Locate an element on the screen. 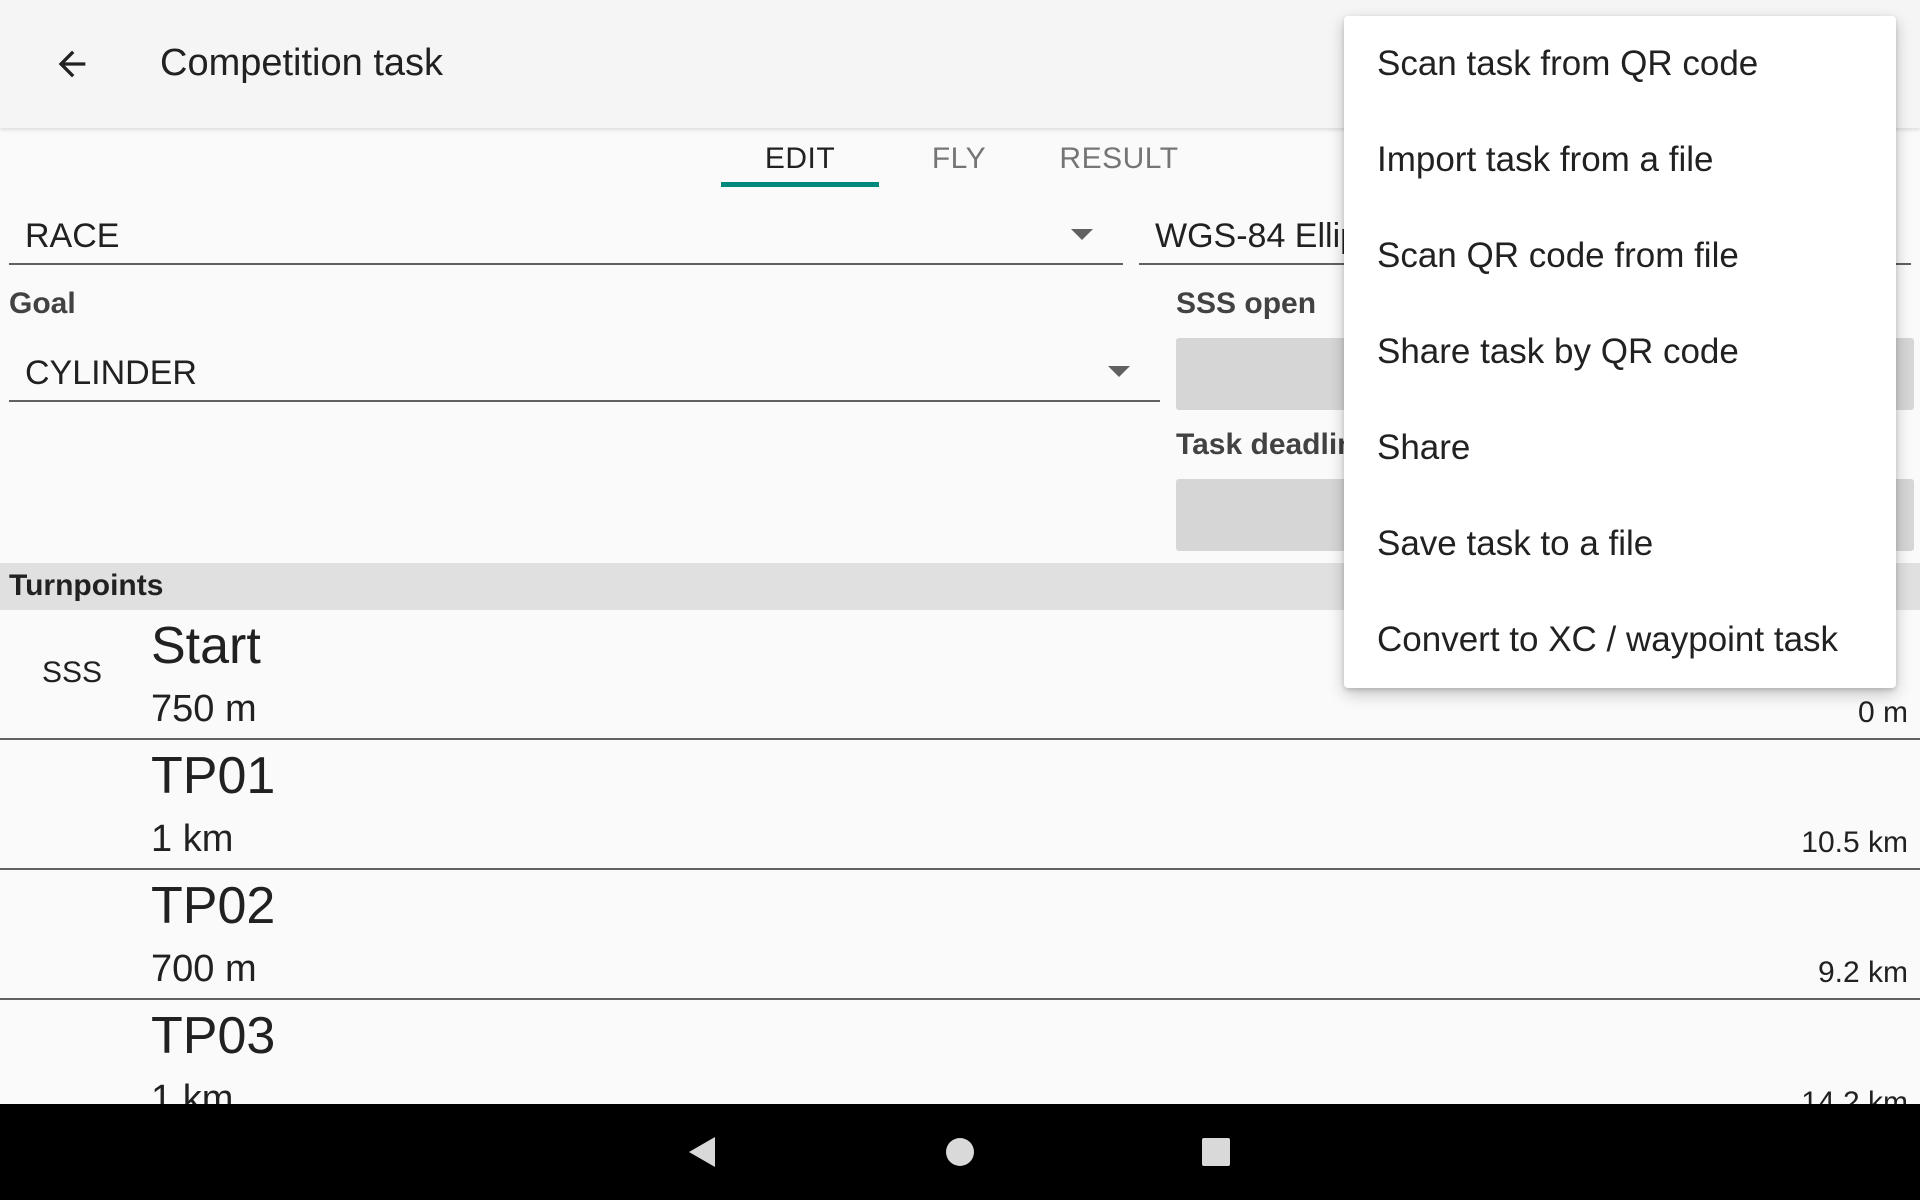 Image resolution: width=1920 pixels, height=1200 pixels. nav-recents-button is located at coordinates (1216, 1152).